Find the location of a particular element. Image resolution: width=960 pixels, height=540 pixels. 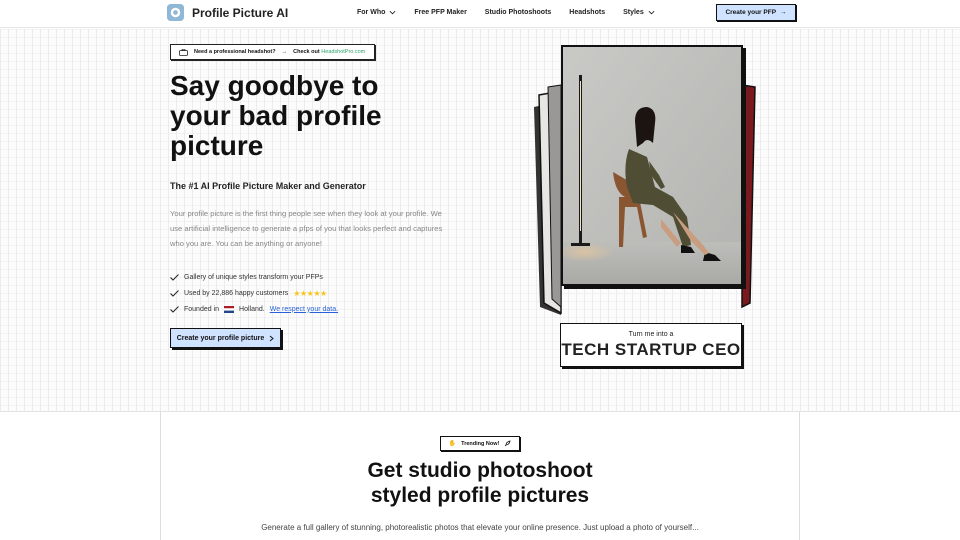

nav-styles: Styles is located at coordinates (639, 12).